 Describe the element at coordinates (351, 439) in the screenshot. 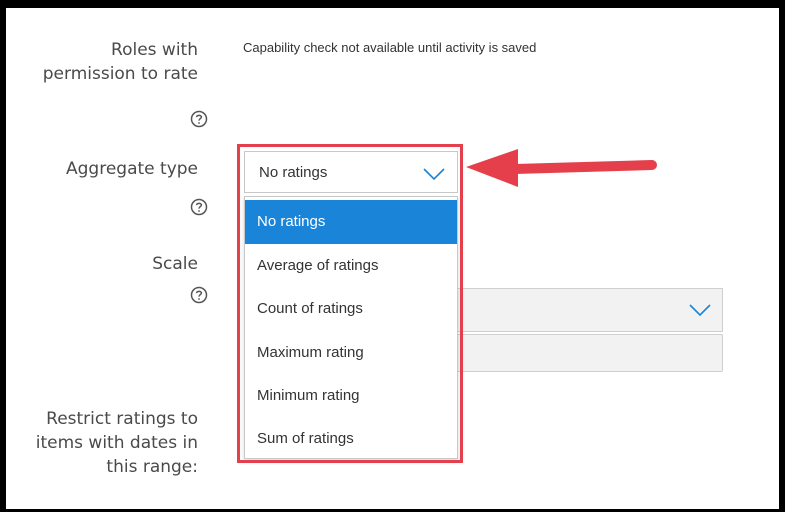

I see `option-sum-of-ratings: Sum of ratings` at that location.